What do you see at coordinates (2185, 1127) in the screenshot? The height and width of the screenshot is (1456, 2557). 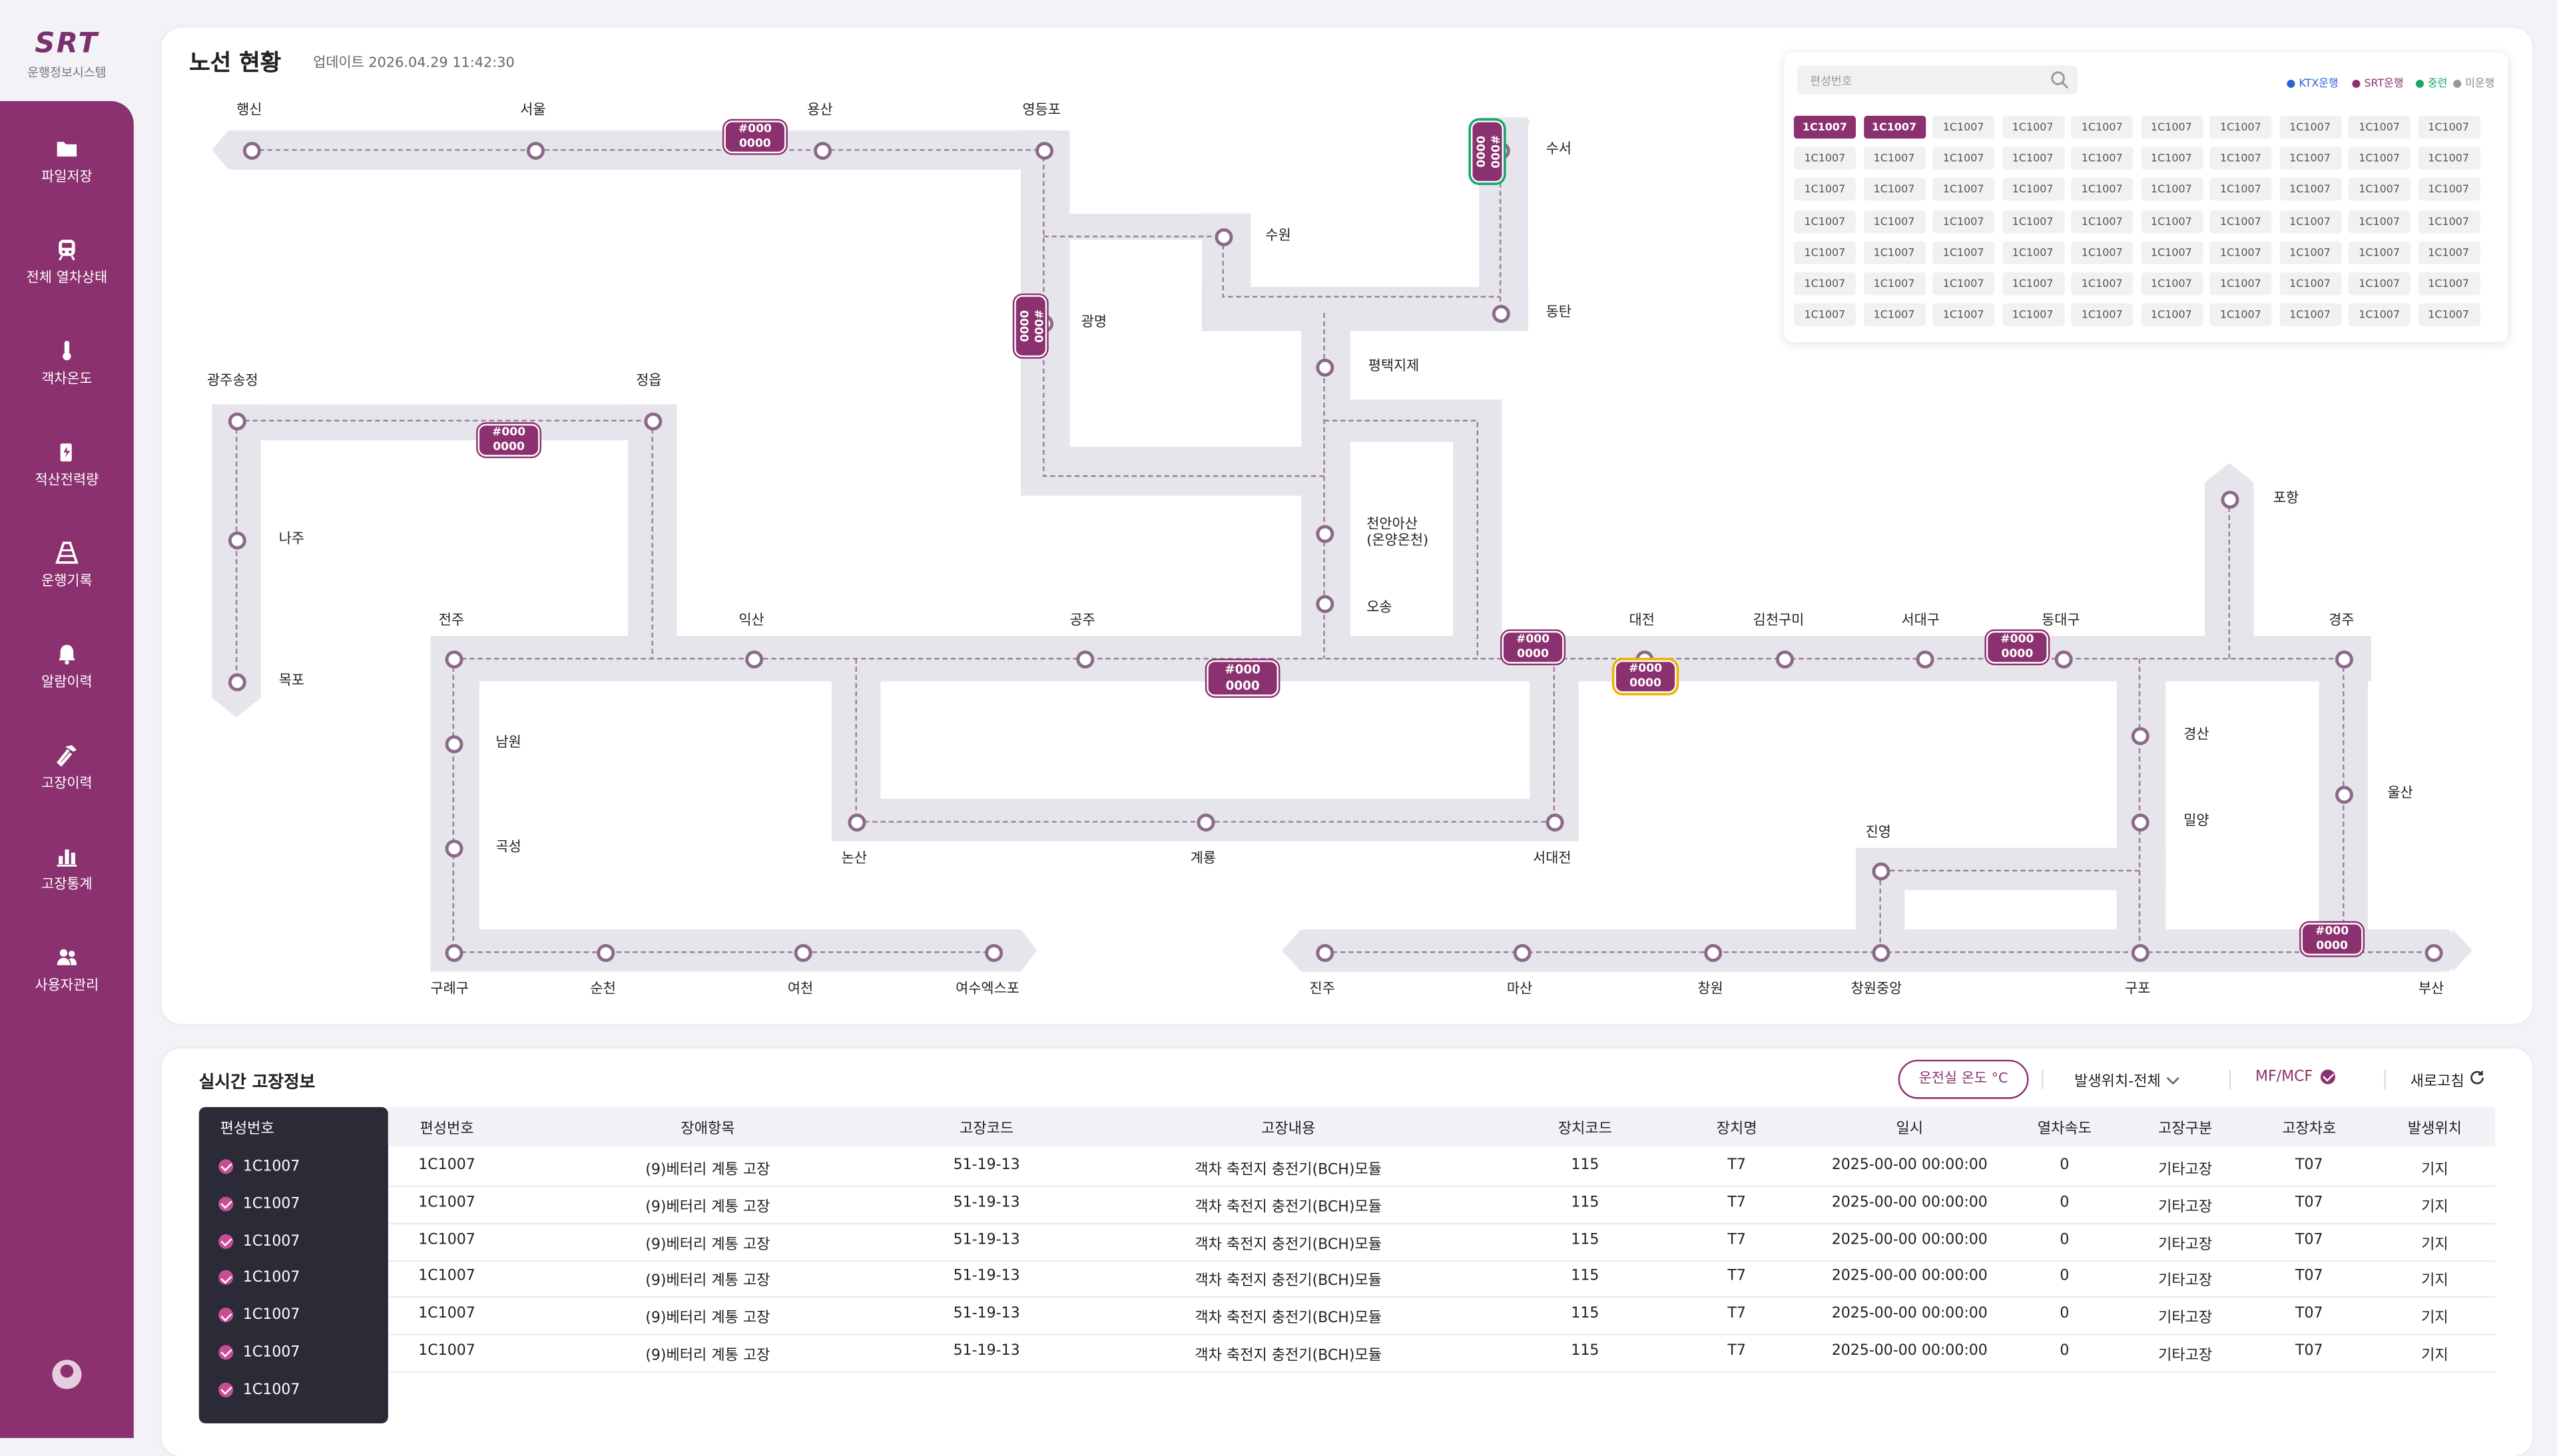 I see `column-header: 고장구분` at bounding box center [2185, 1127].